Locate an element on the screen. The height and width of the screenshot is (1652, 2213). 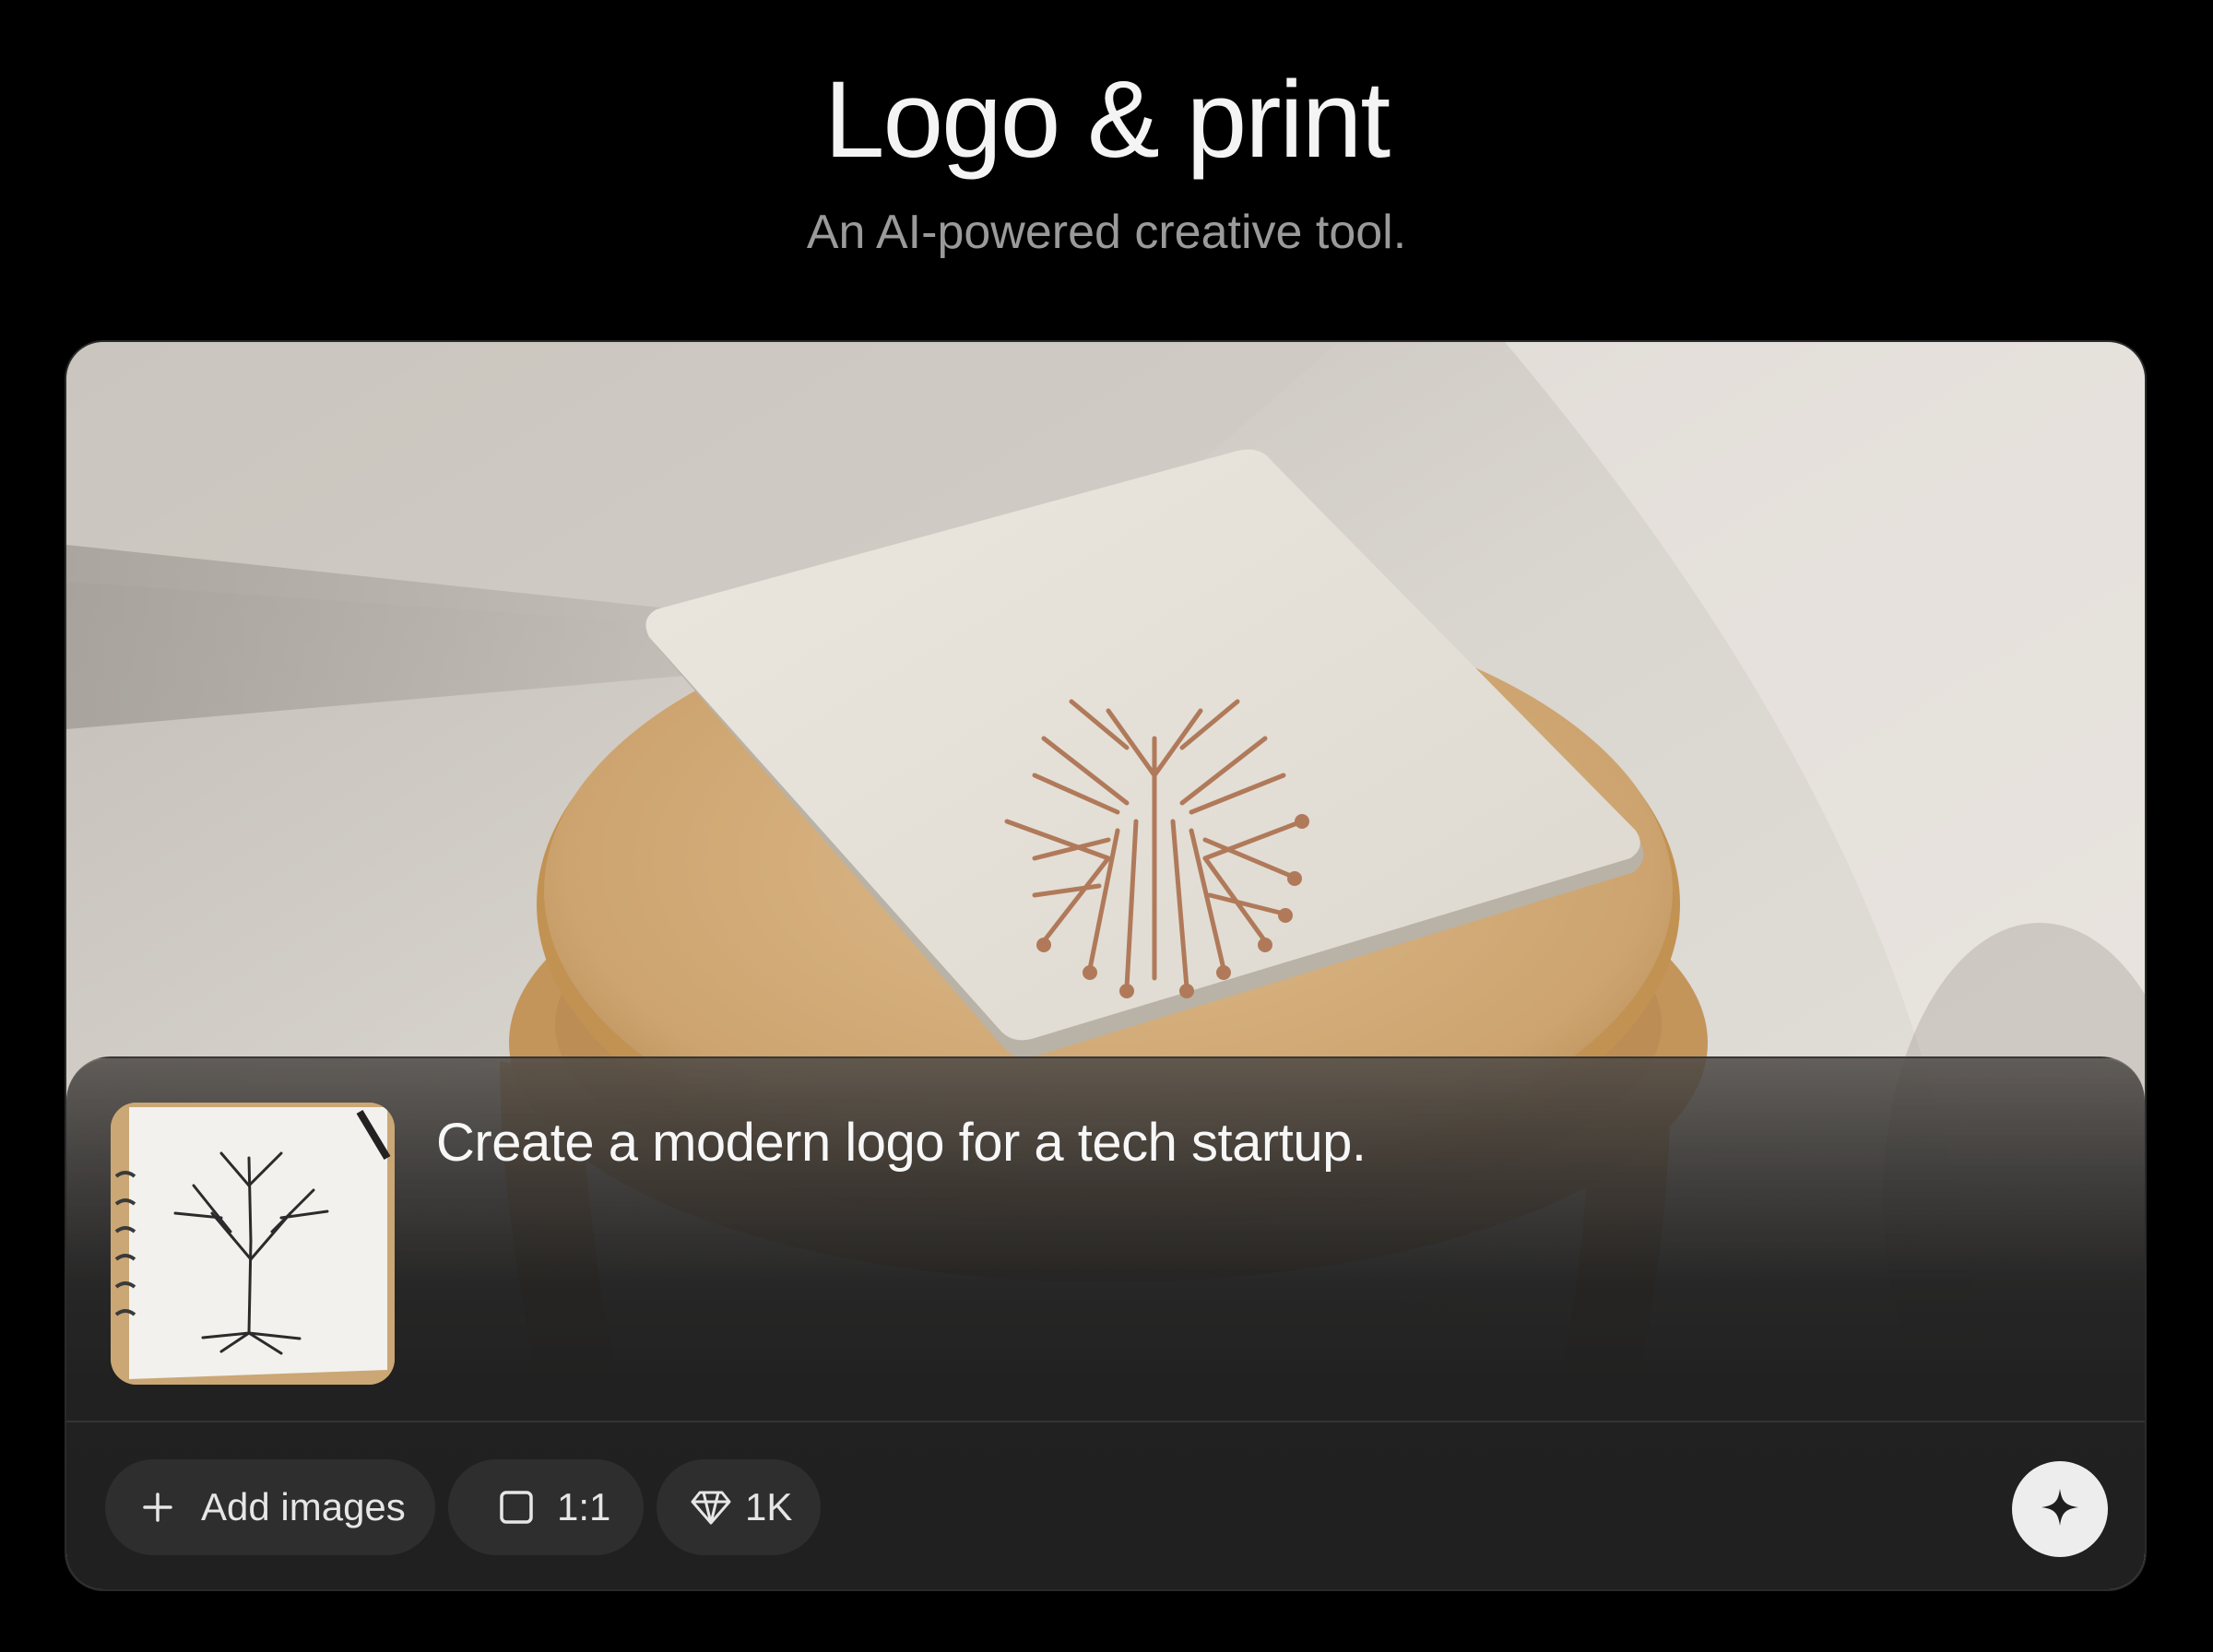
prompt-text: Create a modern logo for a tech startup. is located at coordinates (901, 1143).